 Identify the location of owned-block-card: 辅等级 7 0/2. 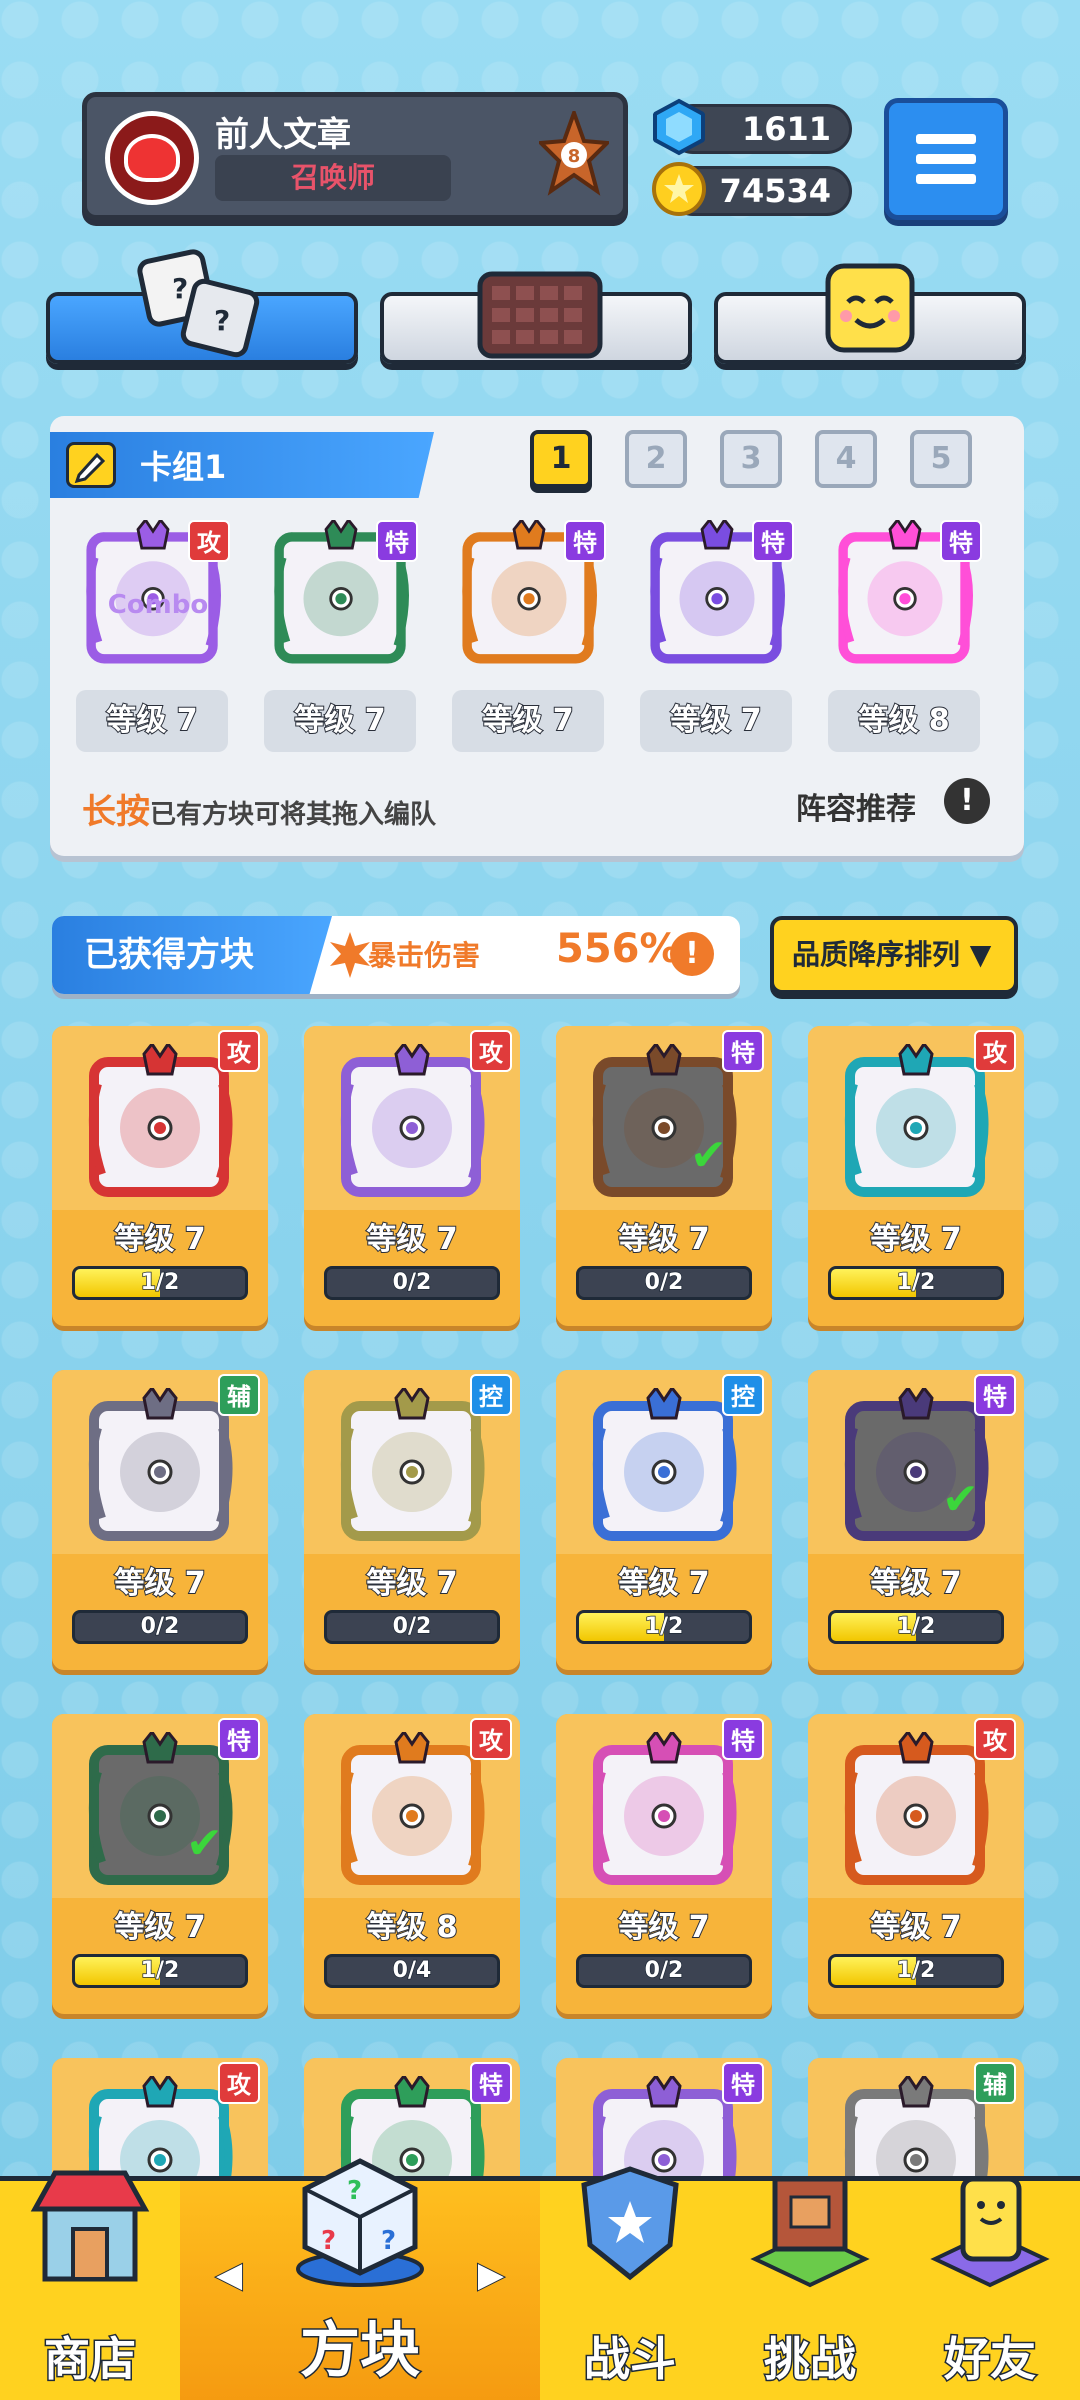
(160, 1520).